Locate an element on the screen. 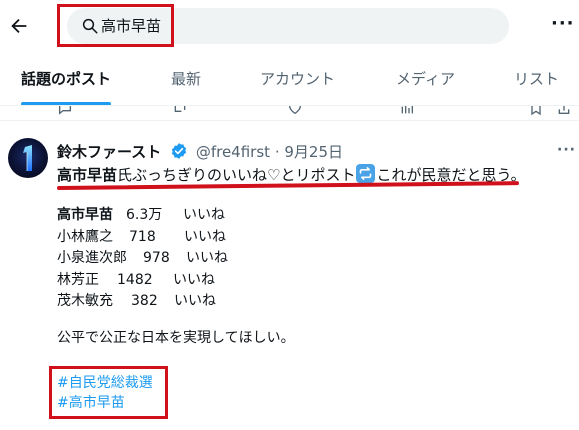  author-name: 鈴木ファースト is located at coordinates (109, 152).